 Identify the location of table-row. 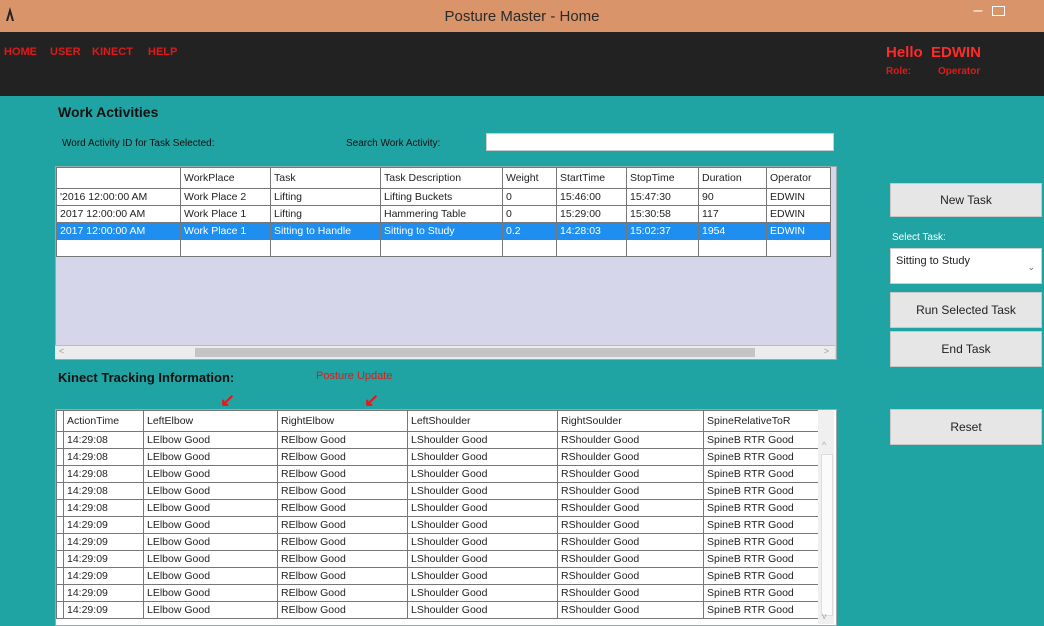
(443, 248).